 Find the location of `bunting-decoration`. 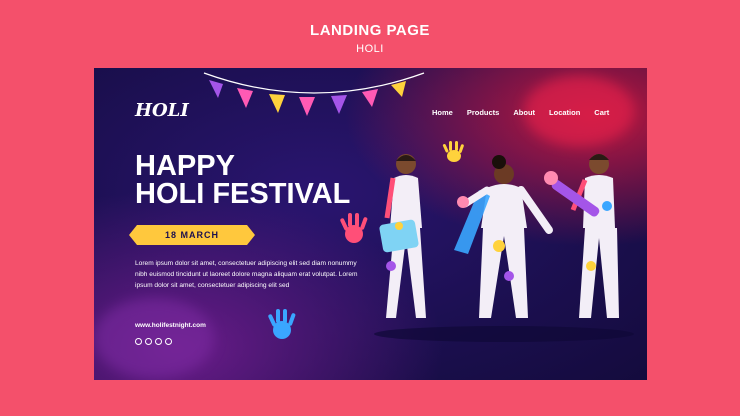

bunting-decoration is located at coordinates (314, 94).